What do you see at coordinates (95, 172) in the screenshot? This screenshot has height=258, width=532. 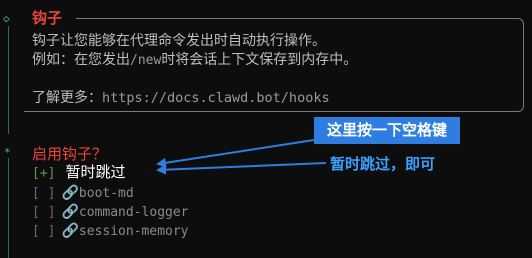 I see `option-label: 暂时跳过` at bounding box center [95, 172].